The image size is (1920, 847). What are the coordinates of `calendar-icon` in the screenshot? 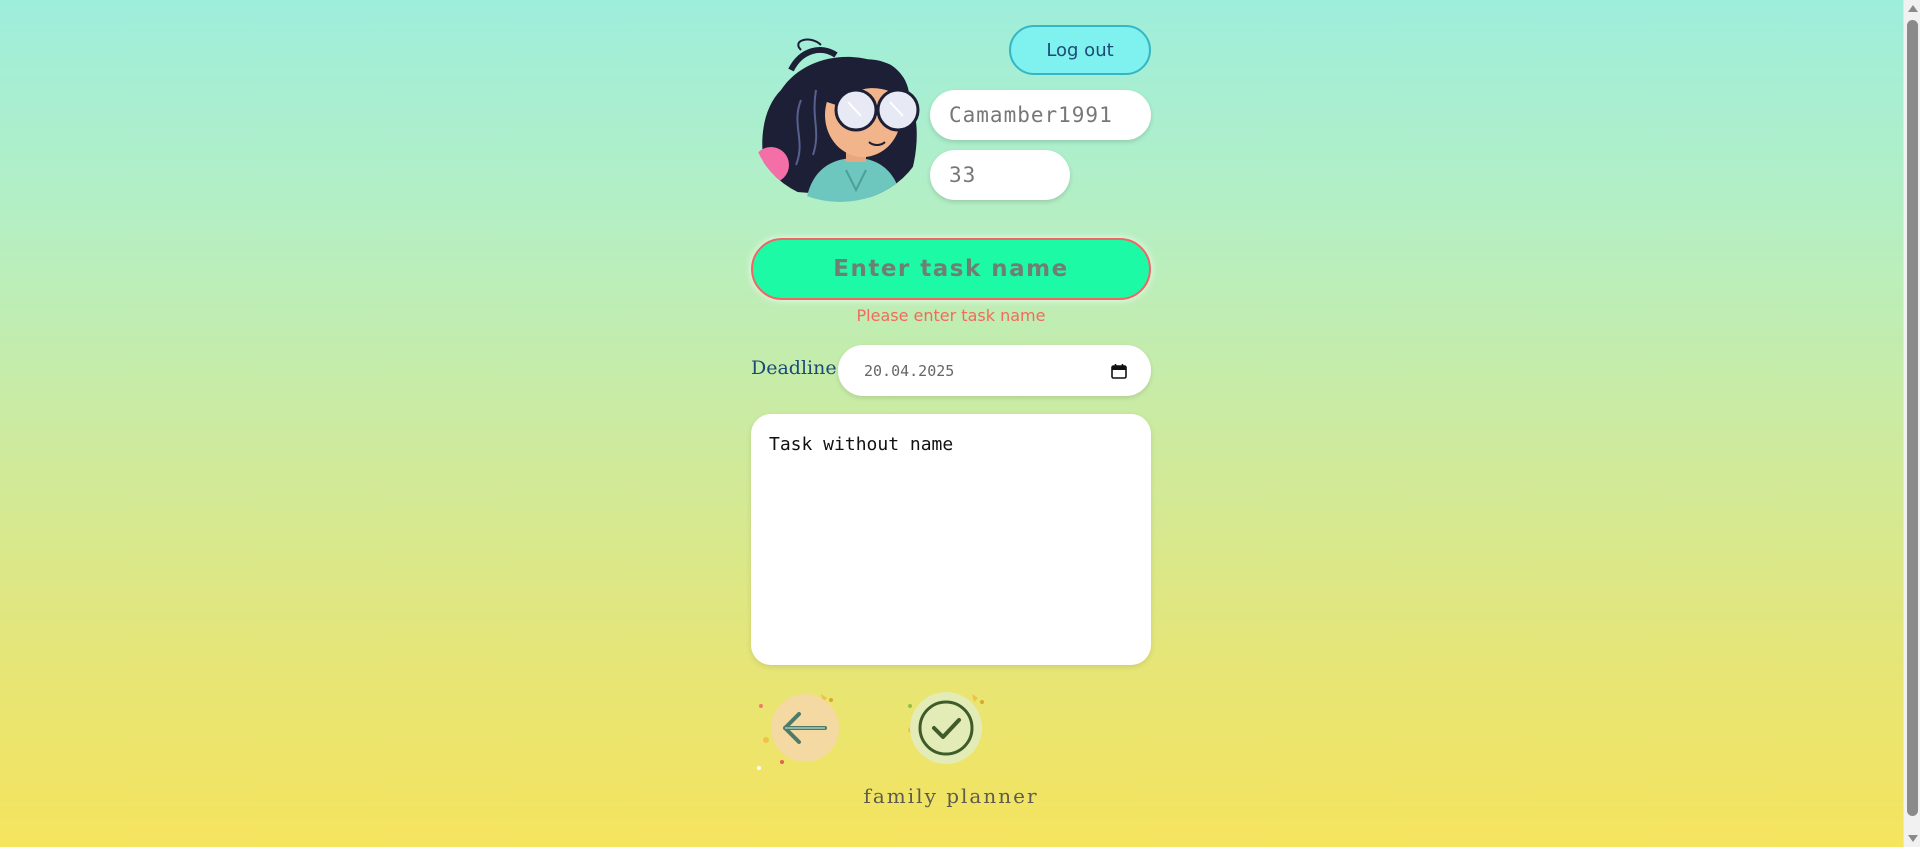 It's located at (1119, 371).